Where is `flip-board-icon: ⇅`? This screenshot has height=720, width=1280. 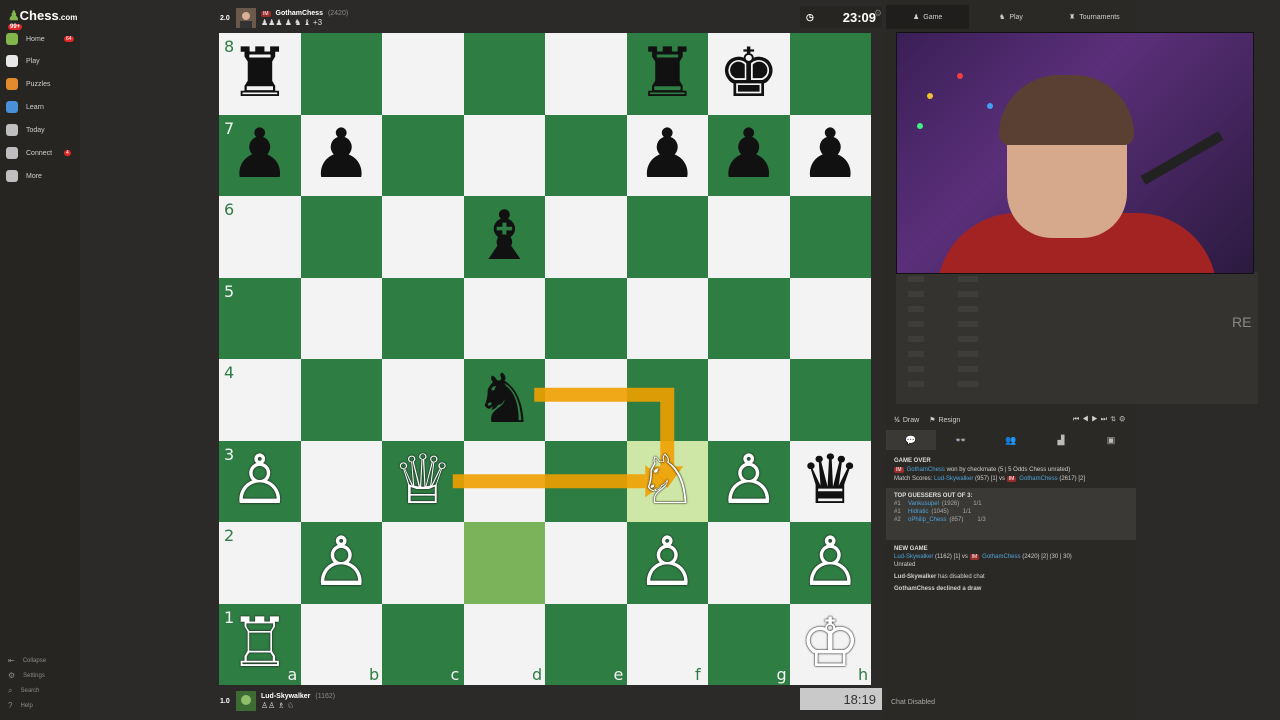
flip-board-icon: ⇅ is located at coordinates (1114, 419).